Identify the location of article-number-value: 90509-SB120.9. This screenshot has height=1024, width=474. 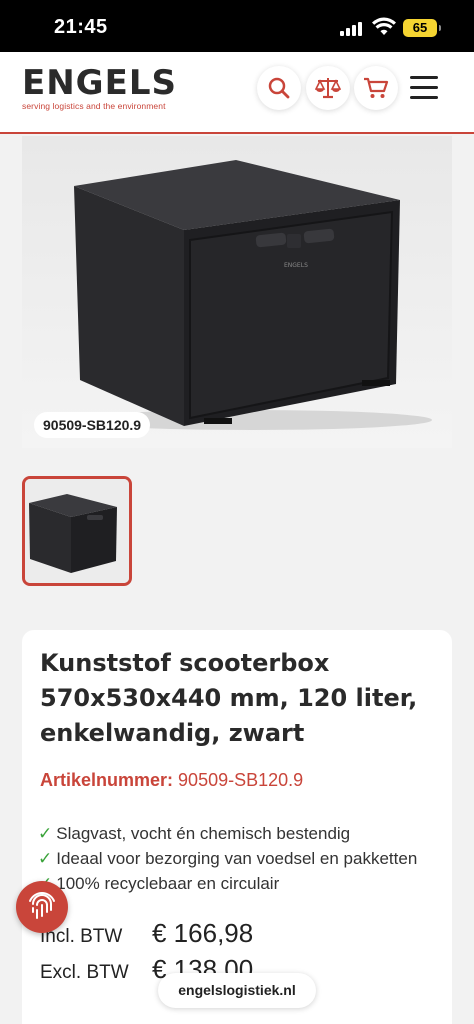
(241, 780).